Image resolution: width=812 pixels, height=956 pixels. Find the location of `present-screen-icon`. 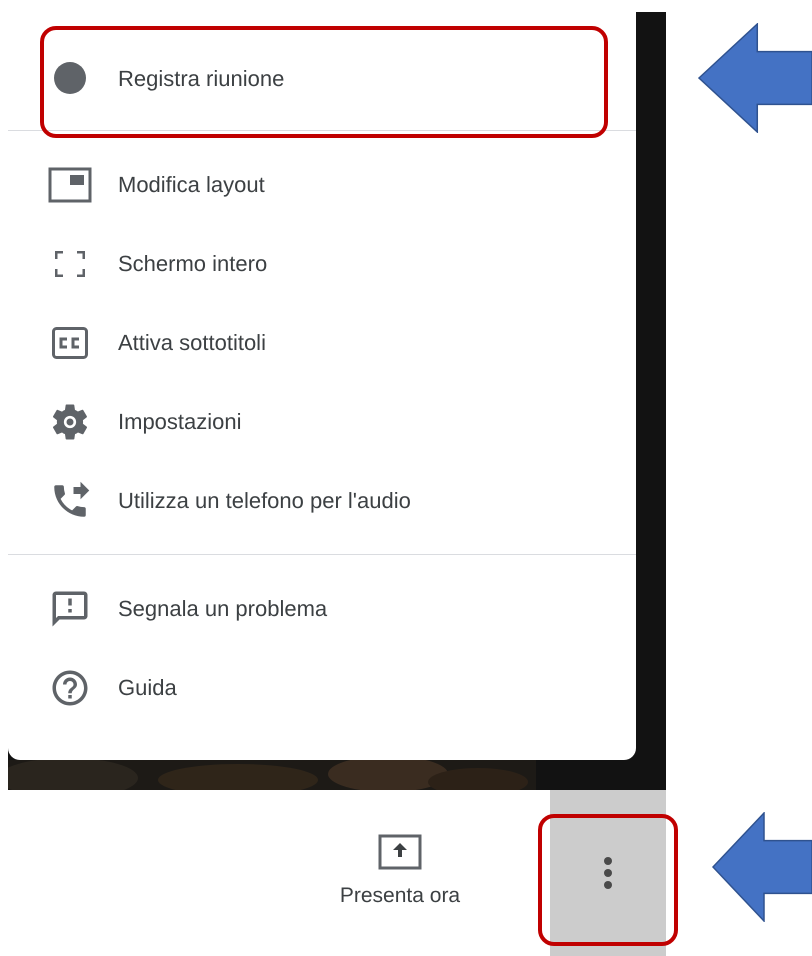

present-screen-icon is located at coordinates (400, 852).